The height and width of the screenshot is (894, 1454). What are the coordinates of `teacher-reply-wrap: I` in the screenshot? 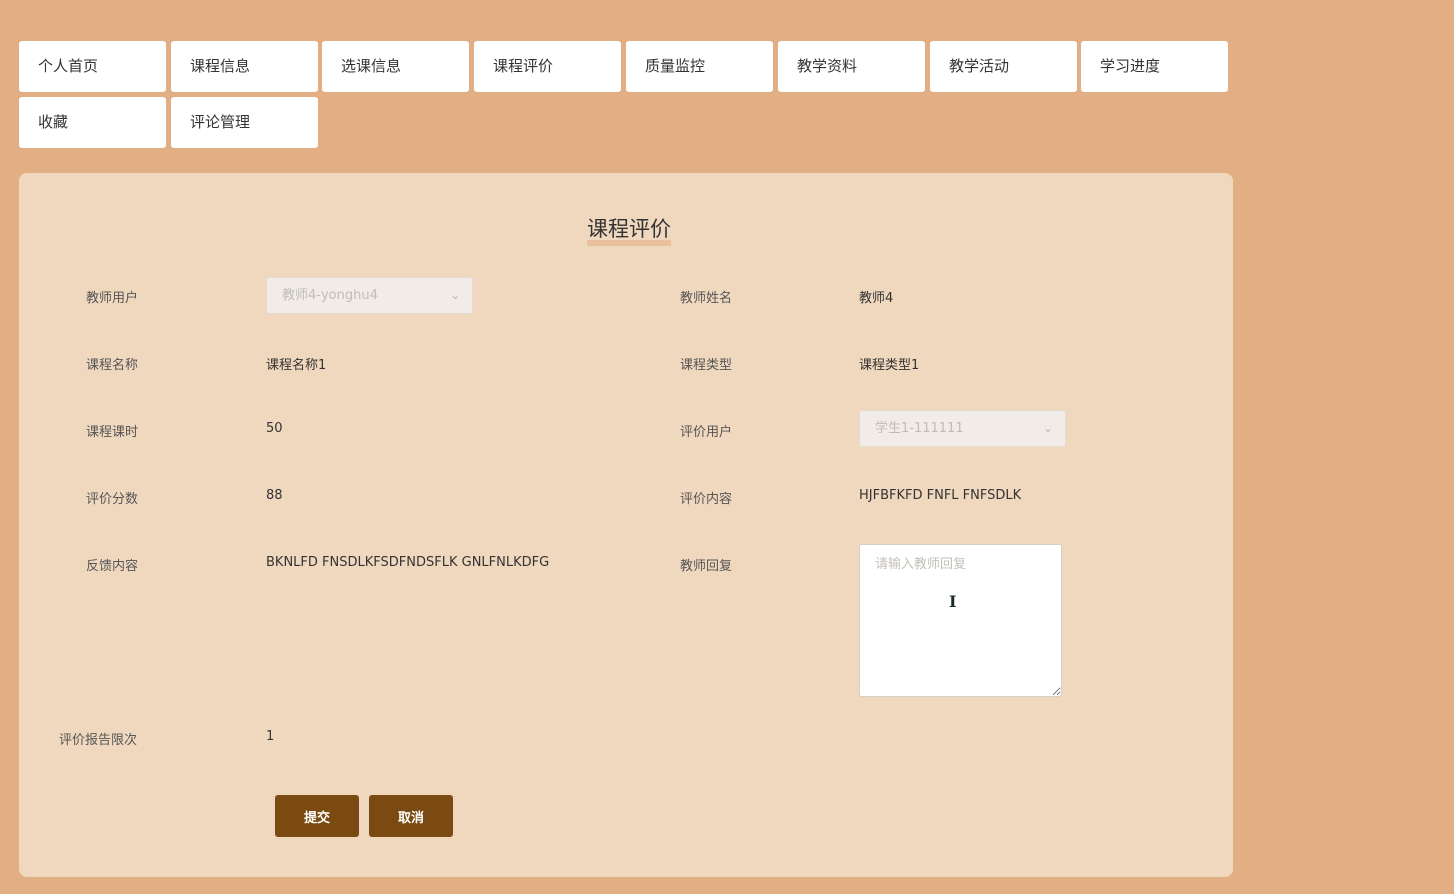 It's located at (960, 620).